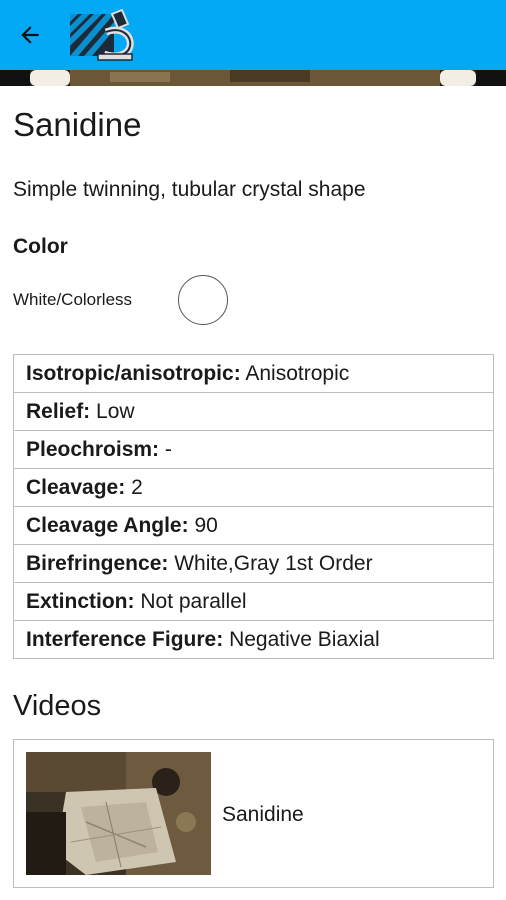 This screenshot has width=506, height=900. I want to click on video-thumbnail, so click(118, 813).